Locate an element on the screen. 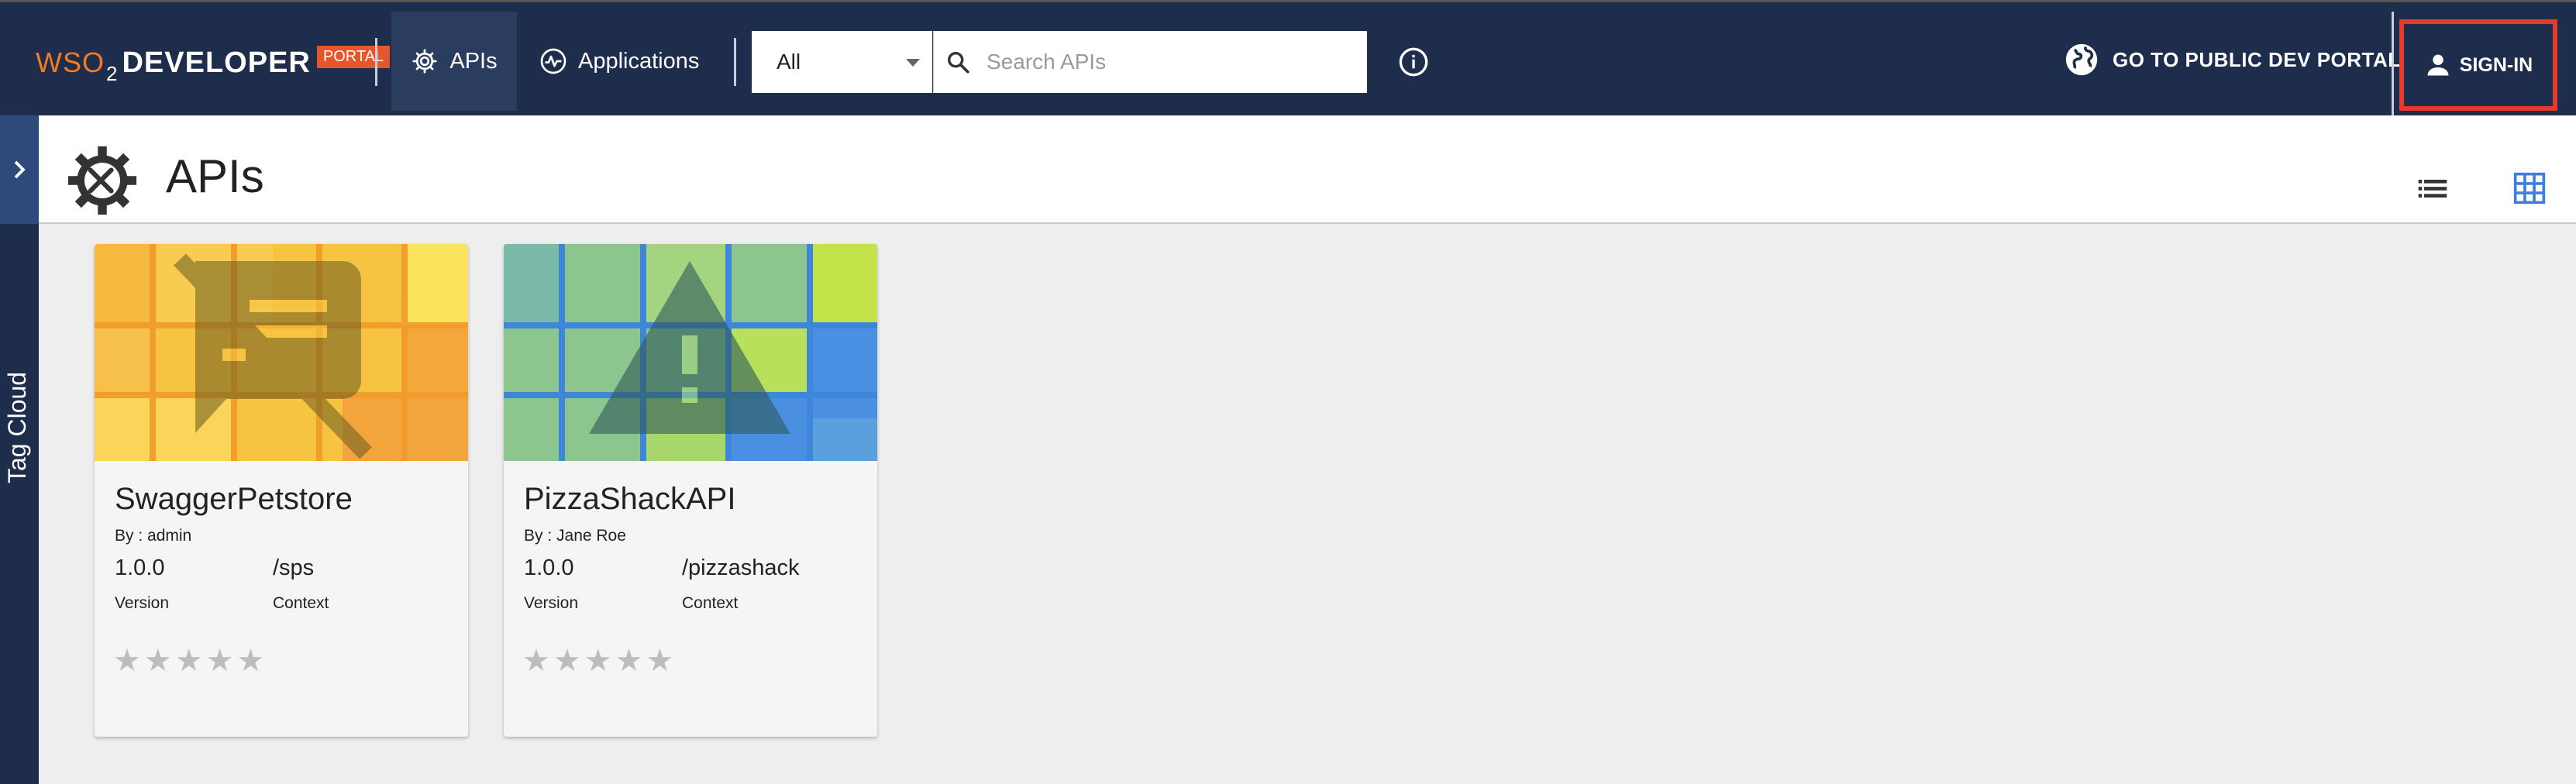  page-header: APIs is located at coordinates (1307, 169).